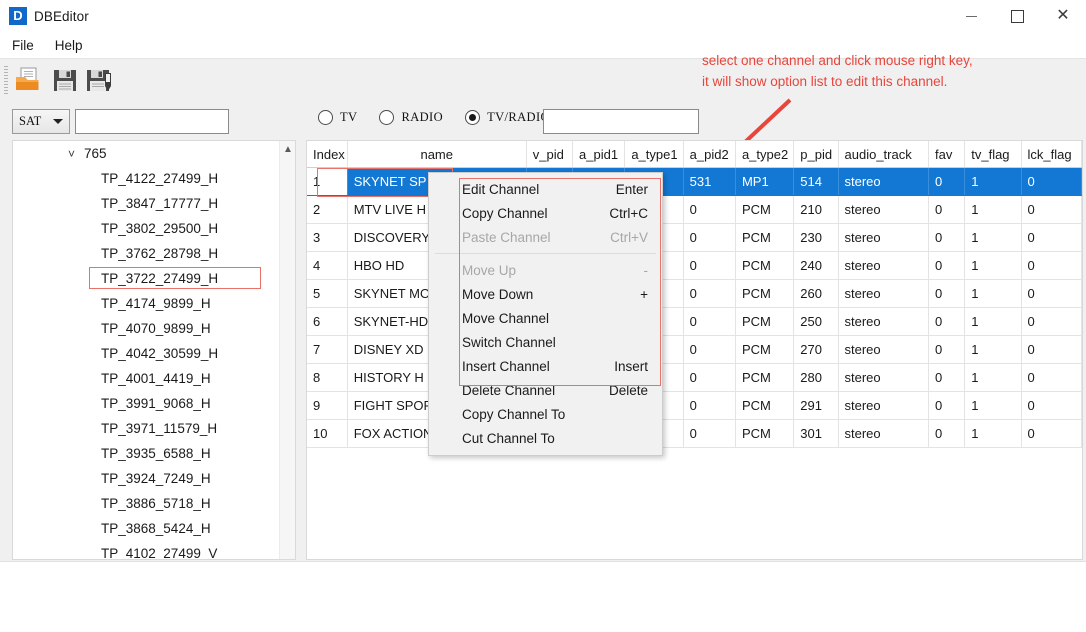 This screenshot has width=1086, height=632. Describe the element at coordinates (154, 153) in the screenshot. I see `tree-root-node: ˅ 765` at that location.